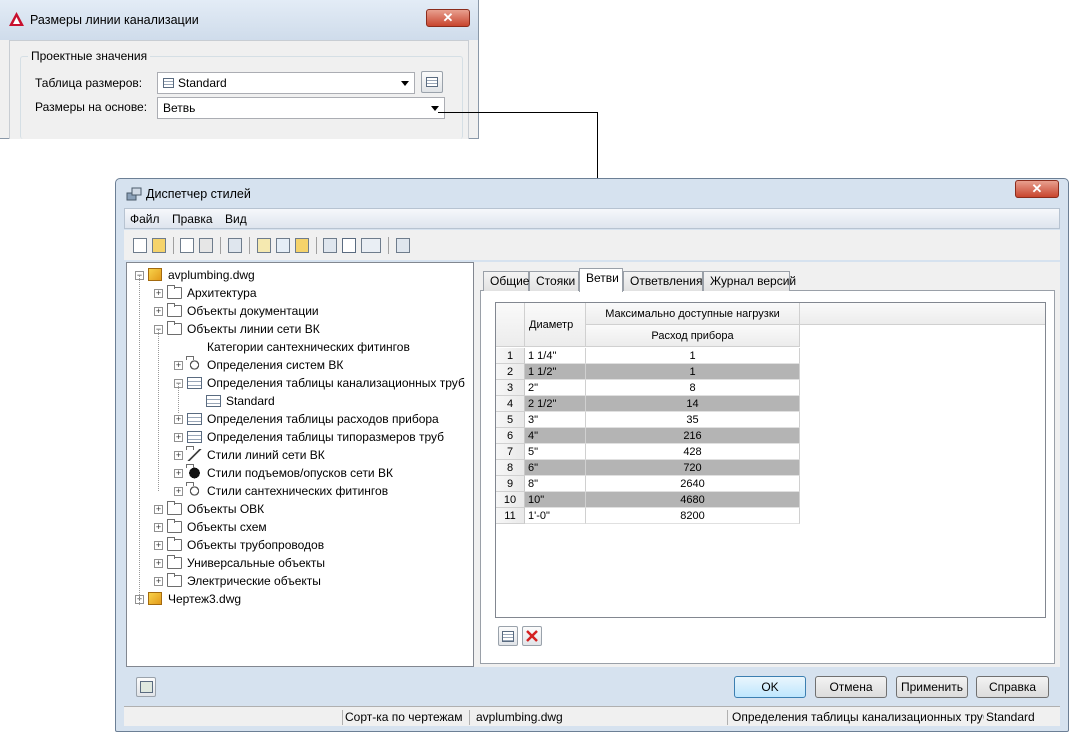 This screenshot has height=737, width=1074. I want to click on menu-file: Файл, so click(145, 219).